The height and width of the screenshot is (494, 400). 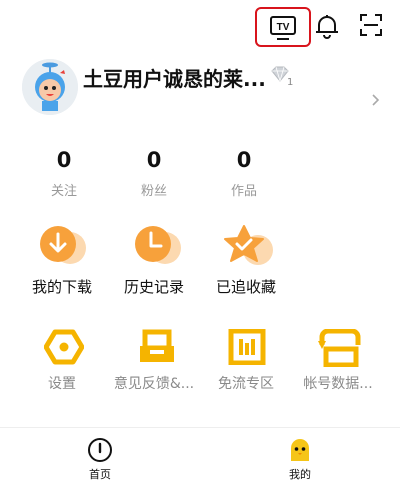 What do you see at coordinates (64, 160) in the screenshot?
I see `stat-following-count: 0` at bounding box center [64, 160].